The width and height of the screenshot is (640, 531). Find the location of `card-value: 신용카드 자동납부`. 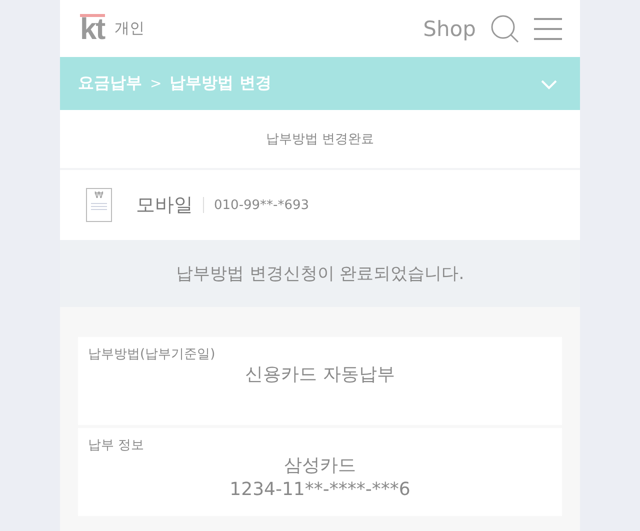

card-value: 신용카드 자동납부 is located at coordinates (320, 375).